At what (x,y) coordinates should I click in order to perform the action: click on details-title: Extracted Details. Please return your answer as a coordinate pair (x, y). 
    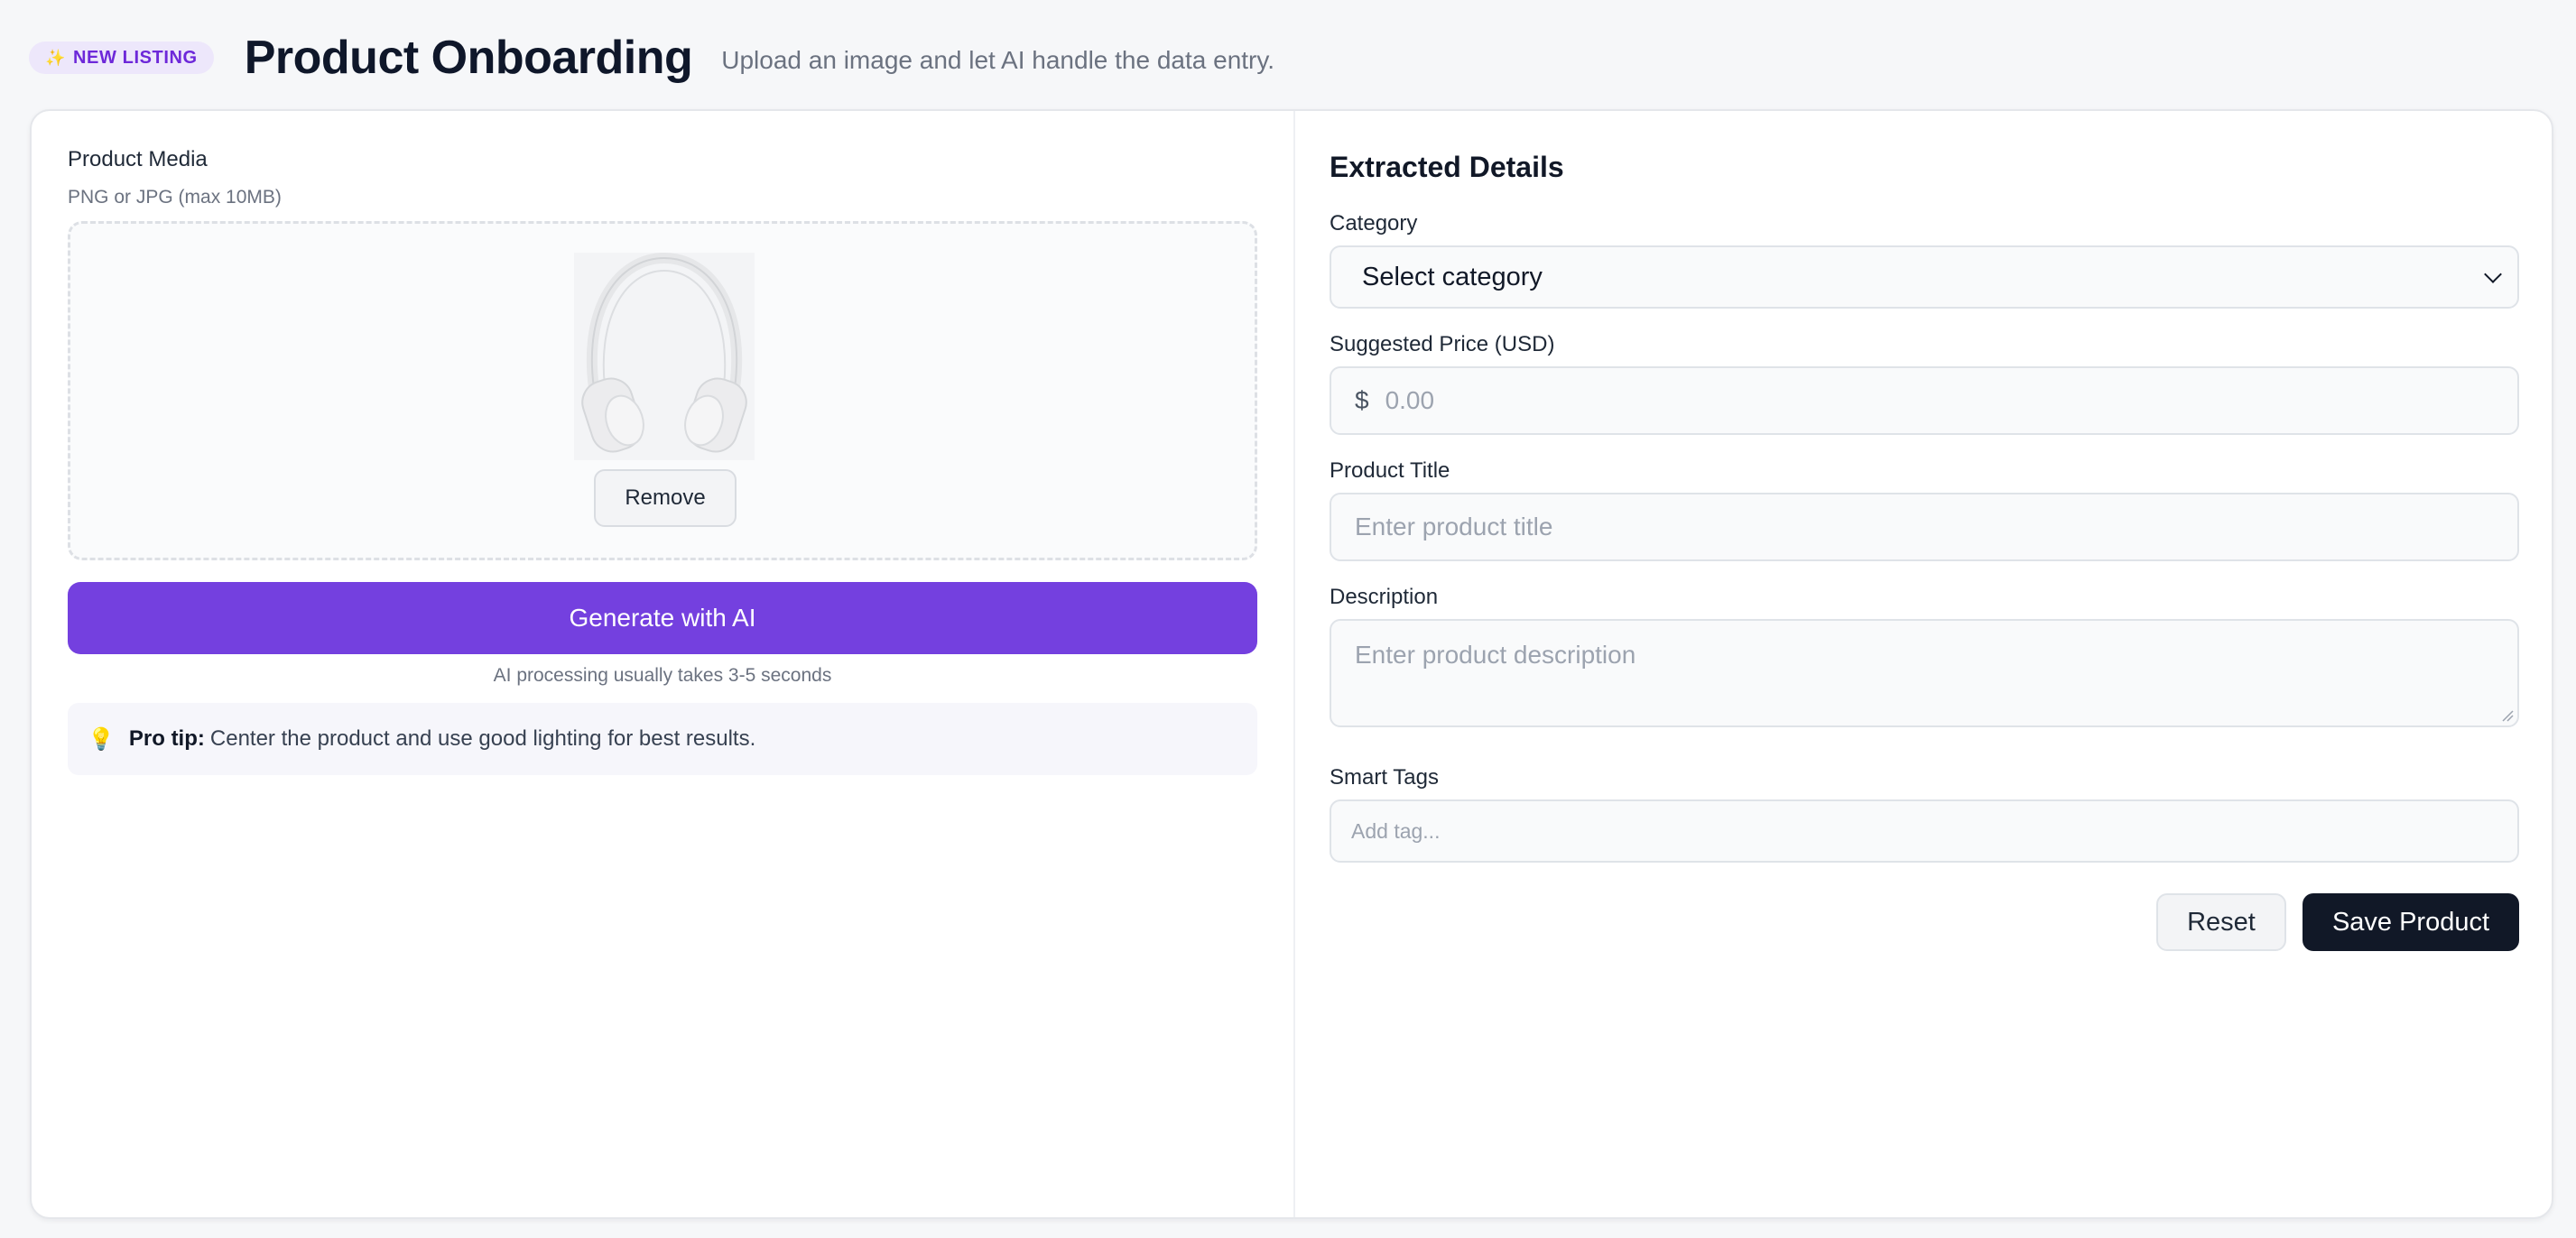
    Looking at the image, I should click on (1447, 167).